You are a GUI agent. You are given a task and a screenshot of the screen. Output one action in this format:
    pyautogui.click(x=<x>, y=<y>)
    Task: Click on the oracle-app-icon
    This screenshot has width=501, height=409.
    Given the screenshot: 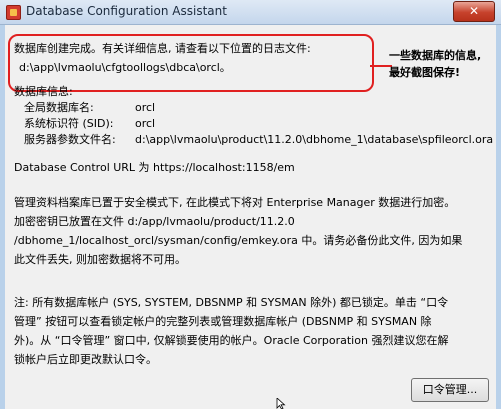 What is the action you would take?
    pyautogui.click(x=13, y=12)
    